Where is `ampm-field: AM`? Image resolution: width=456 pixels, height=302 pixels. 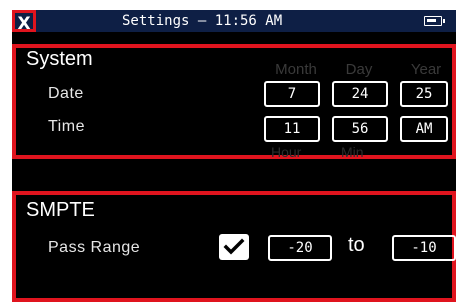 ampm-field: AM is located at coordinates (424, 129).